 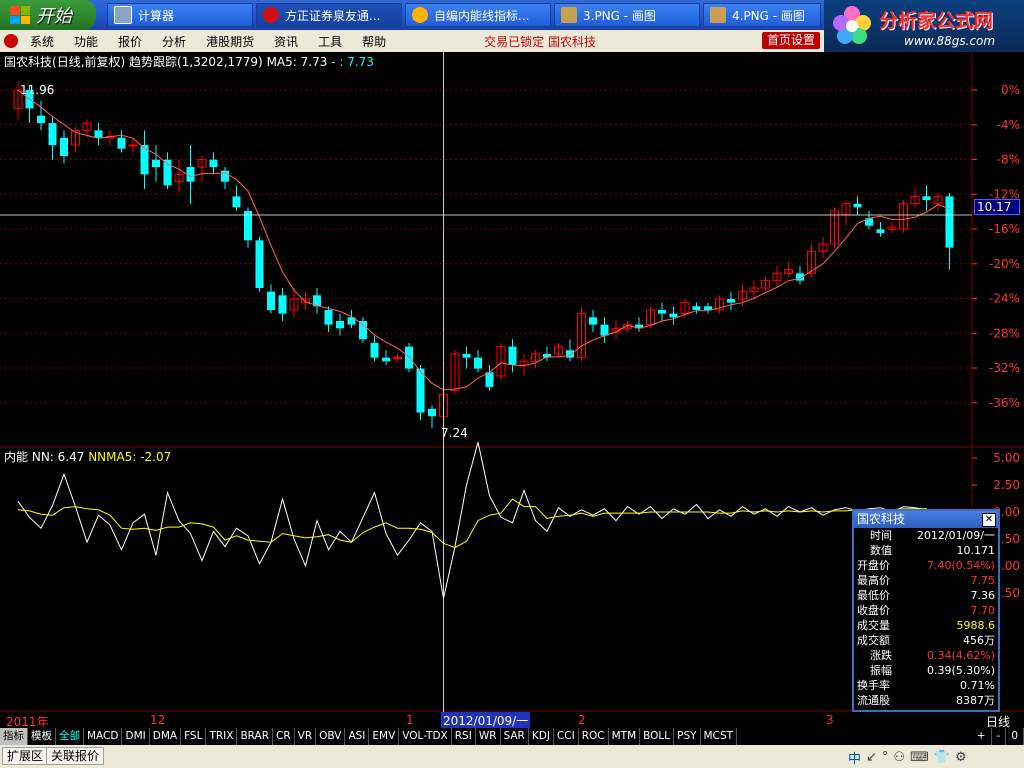 I want to click on tab-kdj: KDJ, so click(x=541, y=736).